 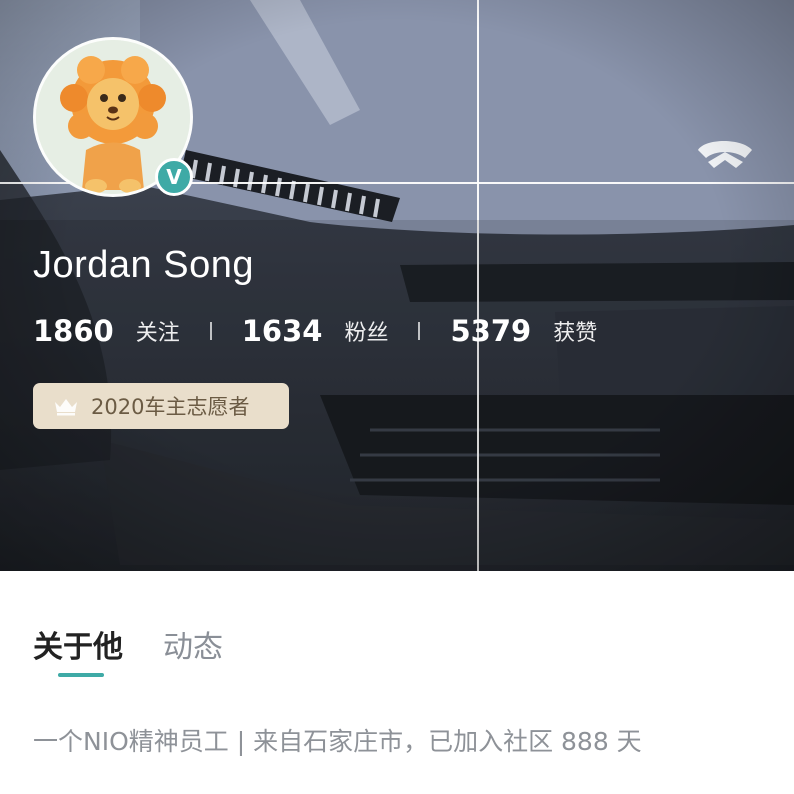 What do you see at coordinates (174, 177) in the screenshot?
I see `verified-badge-icon: V` at bounding box center [174, 177].